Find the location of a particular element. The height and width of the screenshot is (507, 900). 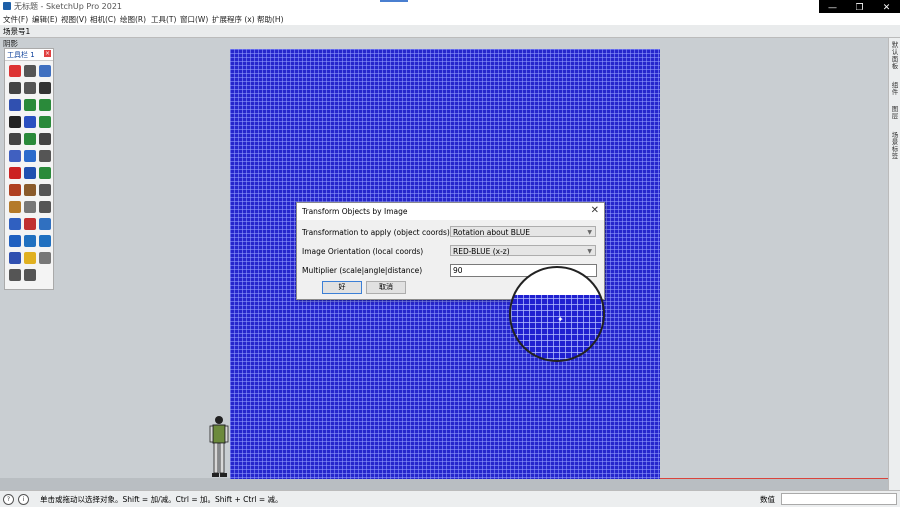

title-accent is located at coordinates (394, 1).